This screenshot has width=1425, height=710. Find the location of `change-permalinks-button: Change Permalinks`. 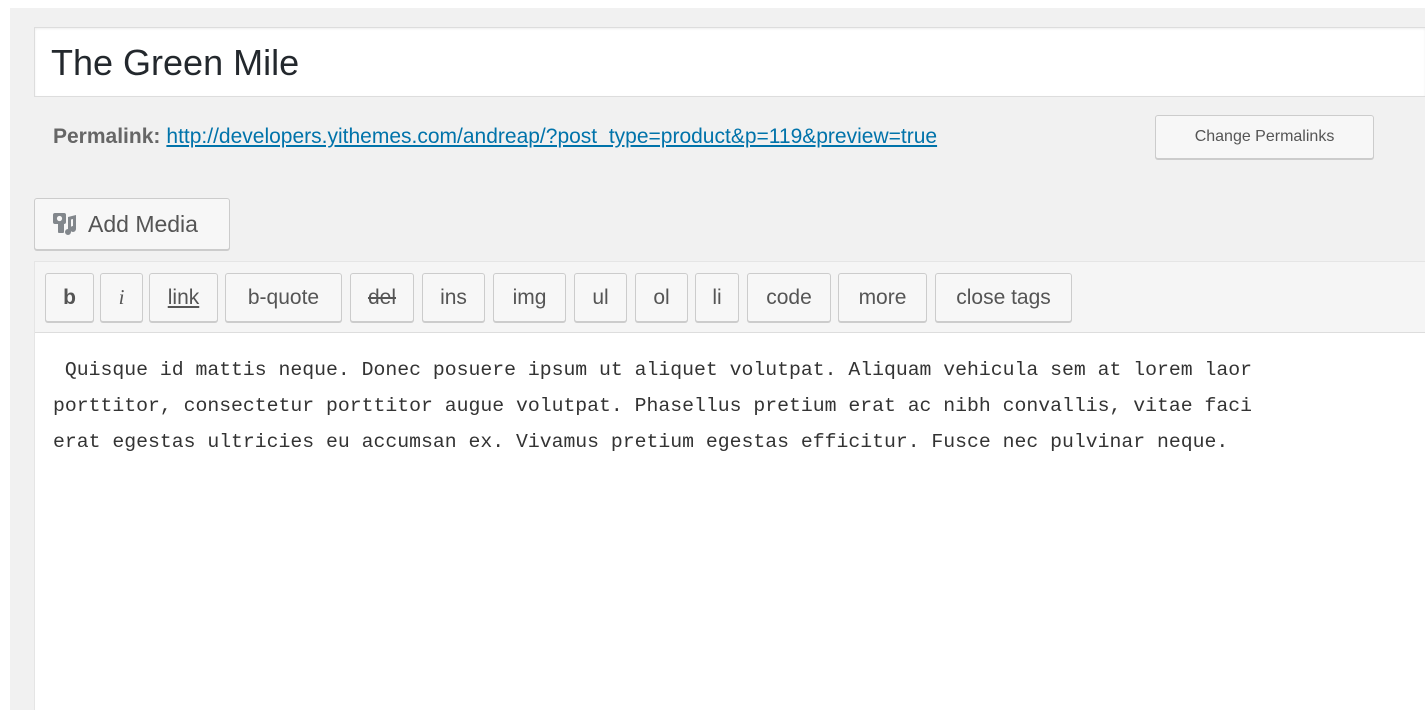

change-permalinks-button: Change Permalinks is located at coordinates (1264, 137).